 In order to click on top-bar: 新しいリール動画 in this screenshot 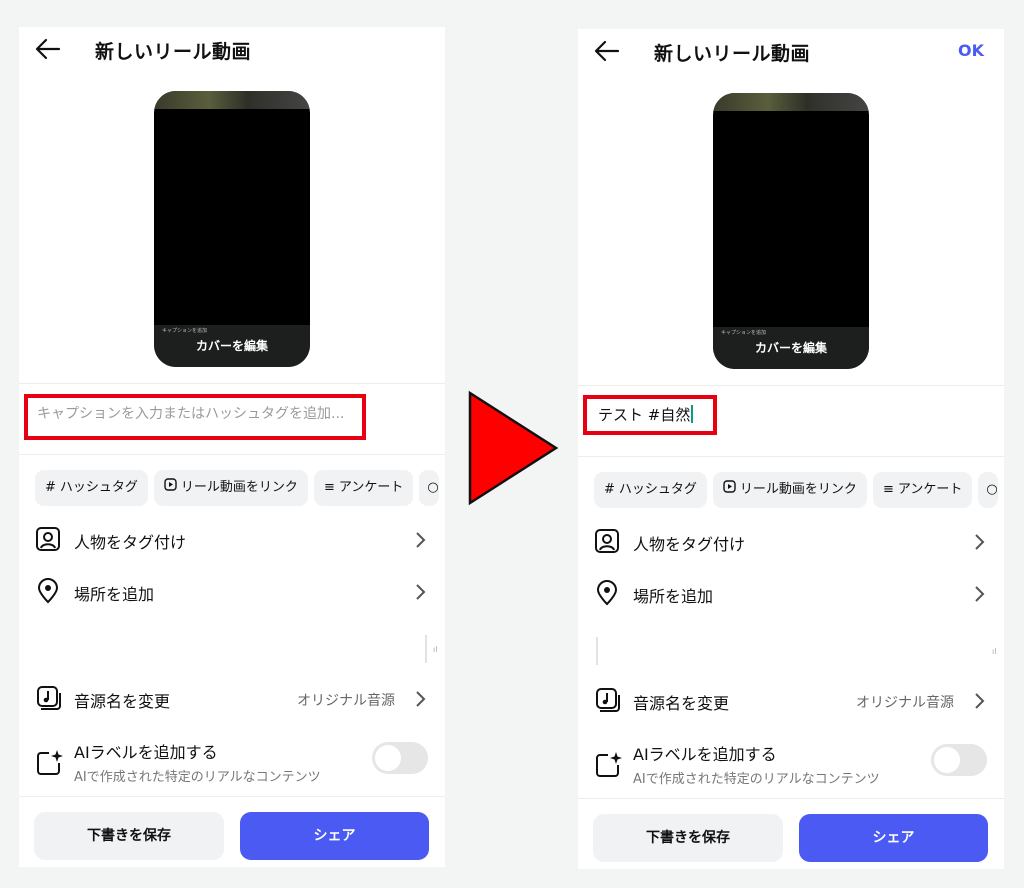, I will do `click(232, 49)`.